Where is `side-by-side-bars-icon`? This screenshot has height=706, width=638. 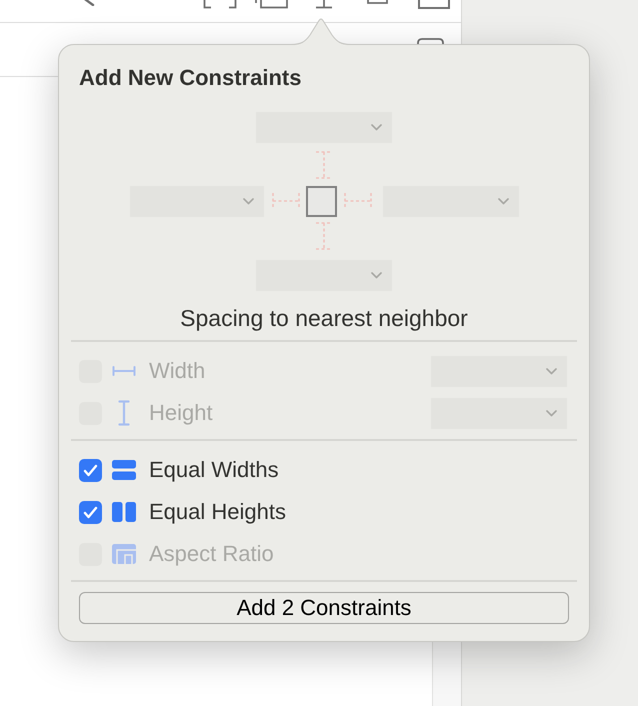
side-by-side-bars-icon is located at coordinates (124, 512).